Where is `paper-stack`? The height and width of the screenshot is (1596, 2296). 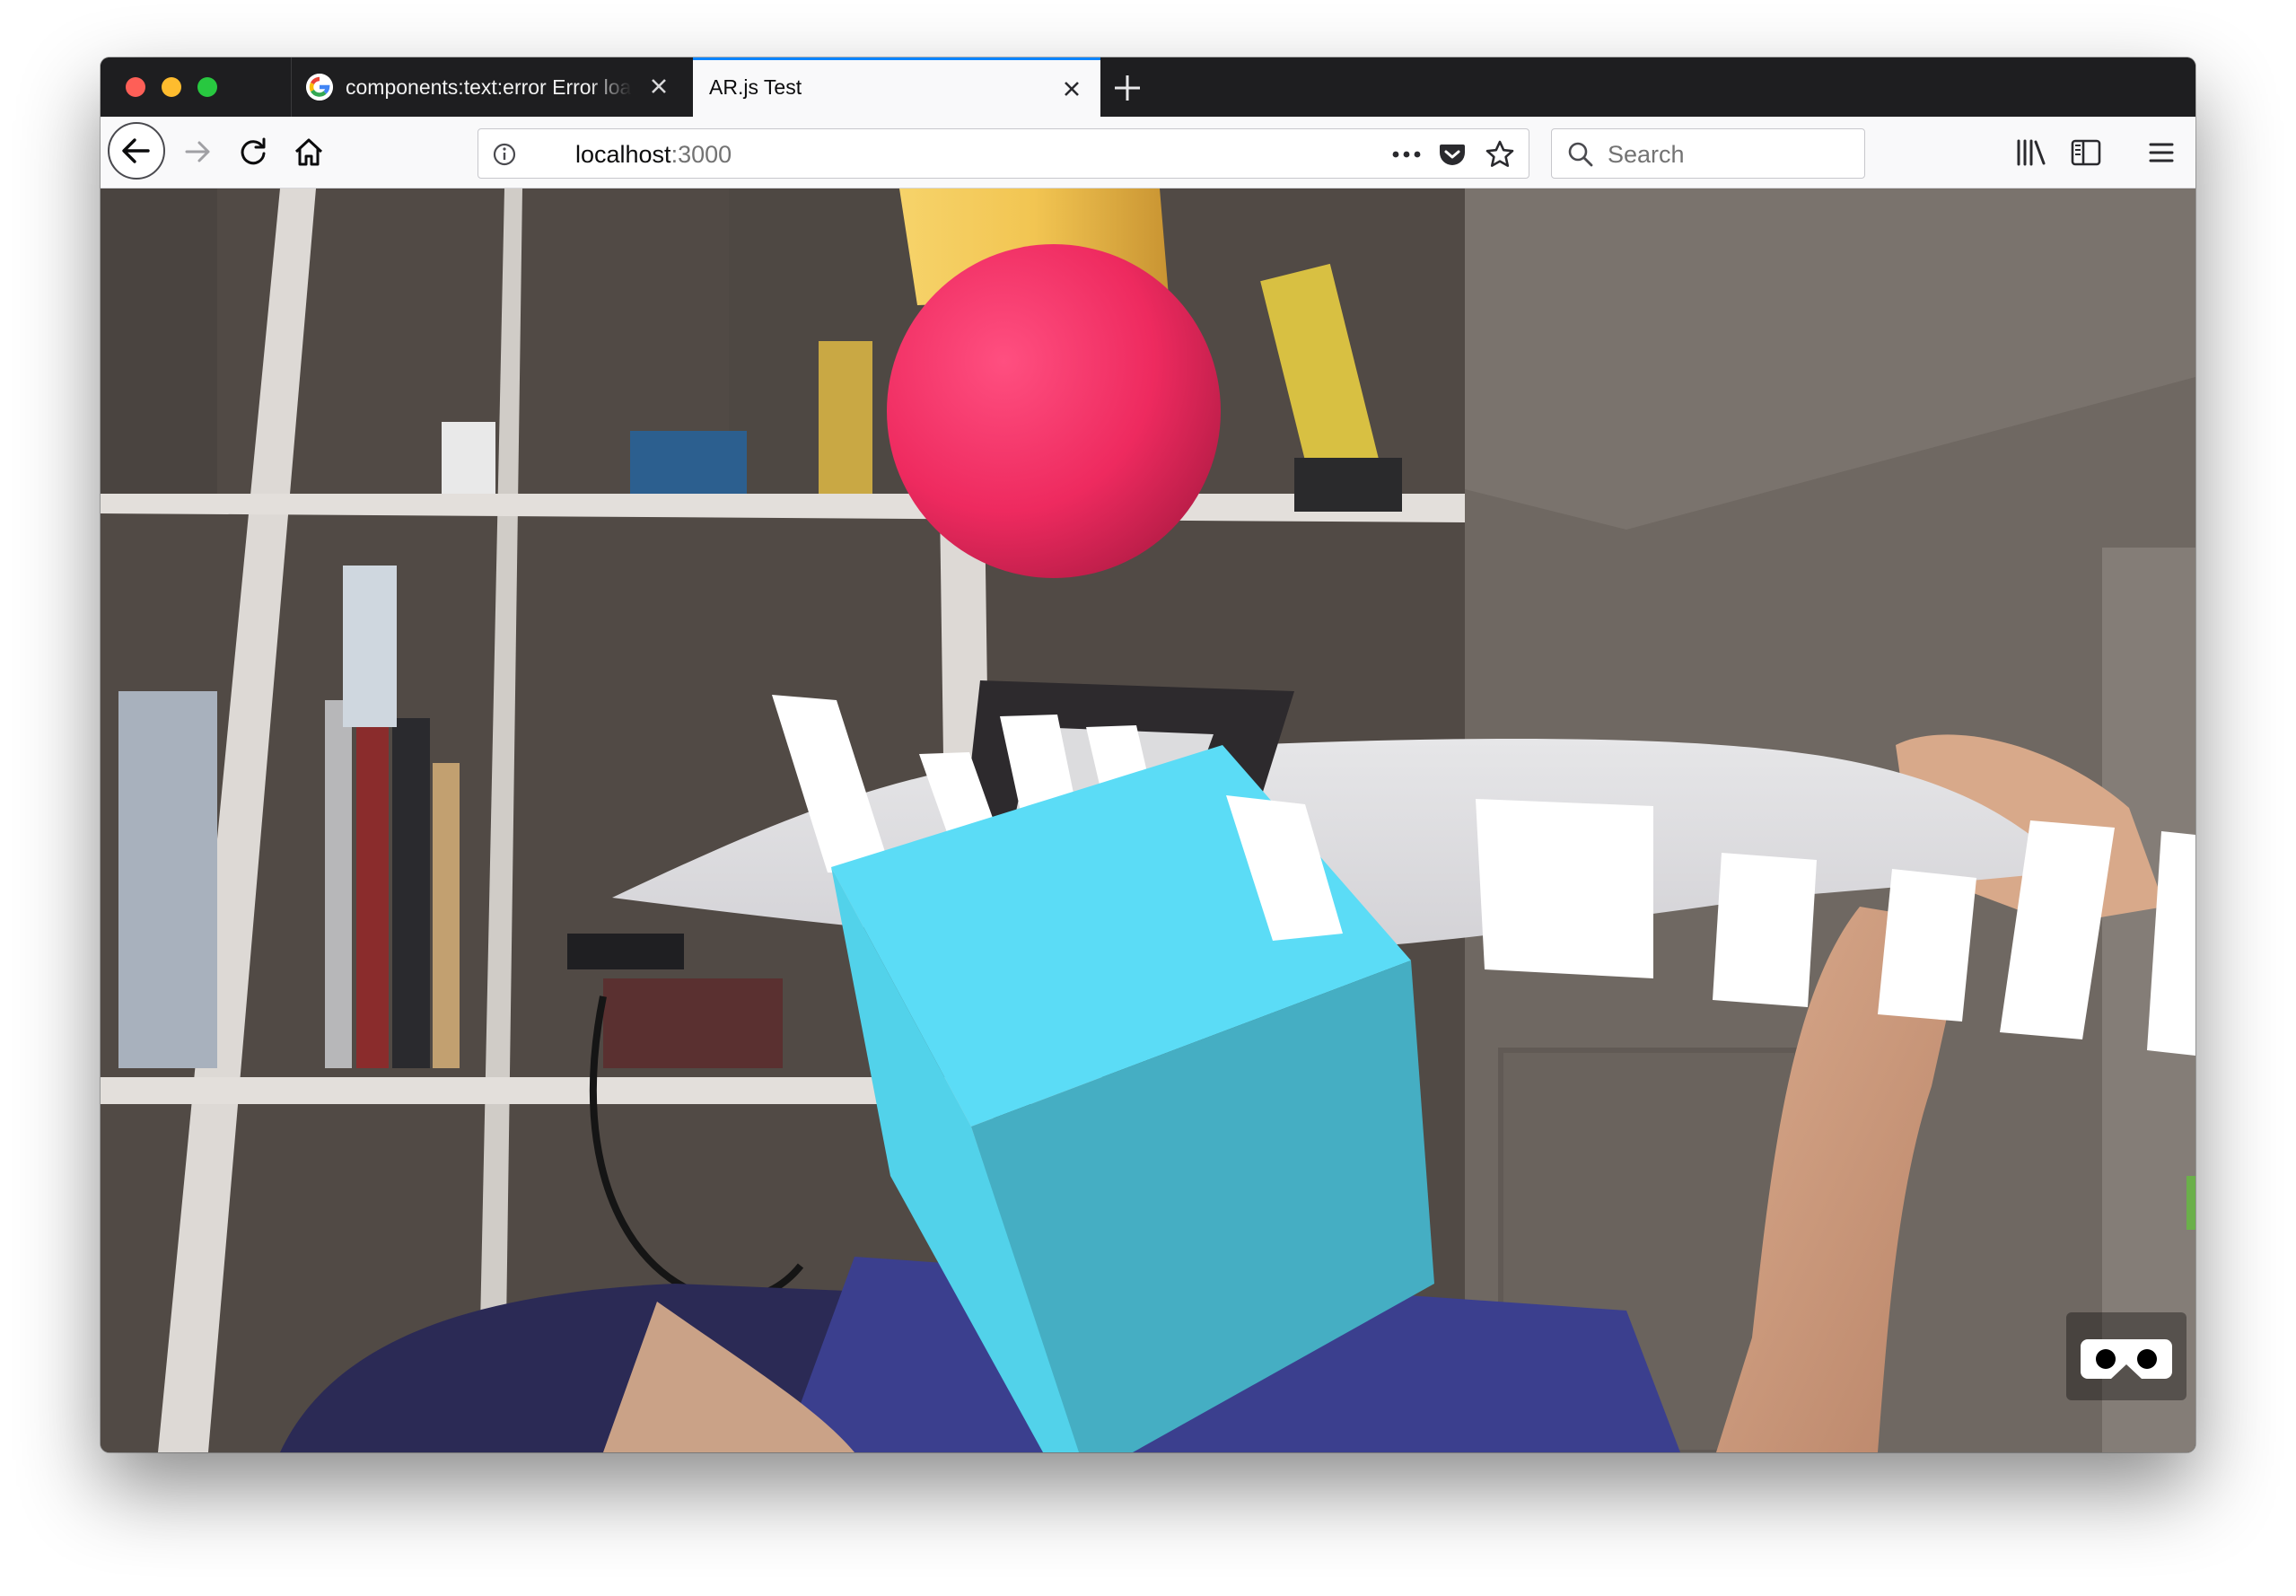
paper-stack is located at coordinates (168, 879).